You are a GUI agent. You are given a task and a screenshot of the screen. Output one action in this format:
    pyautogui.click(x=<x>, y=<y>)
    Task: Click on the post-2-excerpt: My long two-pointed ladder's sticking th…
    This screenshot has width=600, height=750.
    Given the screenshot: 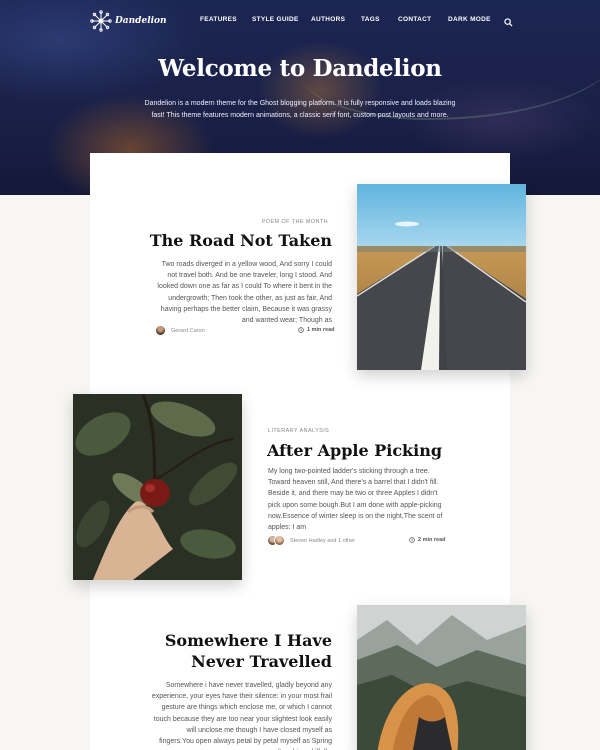 What is the action you would take?
    pyautogui.click(x=355, y=500)
    